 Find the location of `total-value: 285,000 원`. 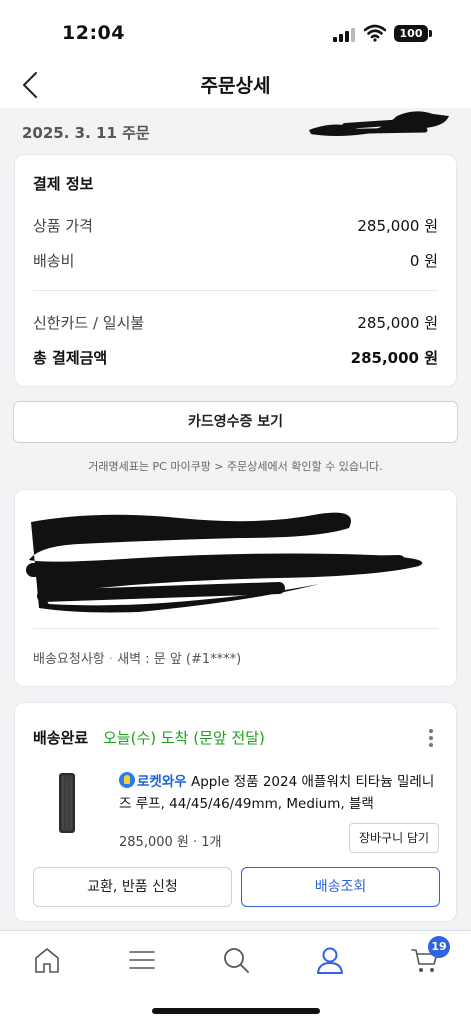

total-value: 285,000 원 is located at coordinates (394, 358).